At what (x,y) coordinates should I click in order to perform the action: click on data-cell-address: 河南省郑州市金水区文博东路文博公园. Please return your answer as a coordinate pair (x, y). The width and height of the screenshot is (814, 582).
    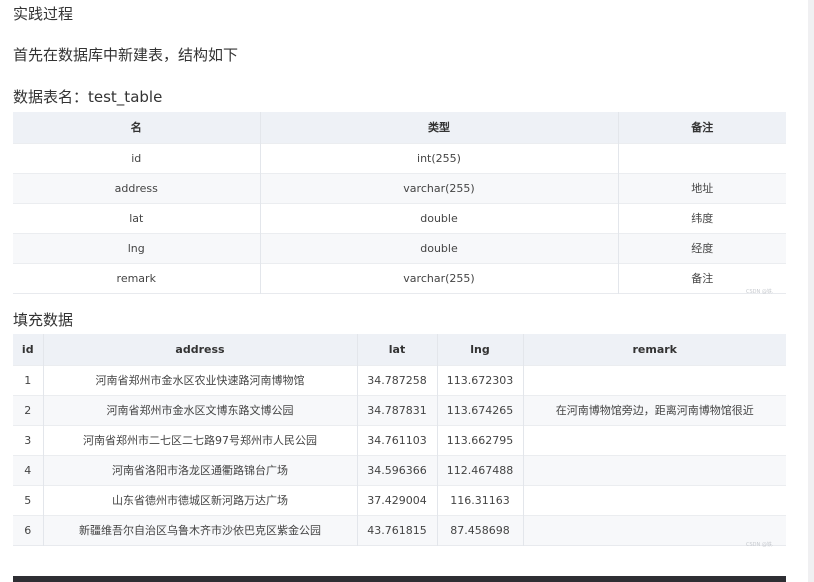
    Looking at the image, I should click on (200, 410).